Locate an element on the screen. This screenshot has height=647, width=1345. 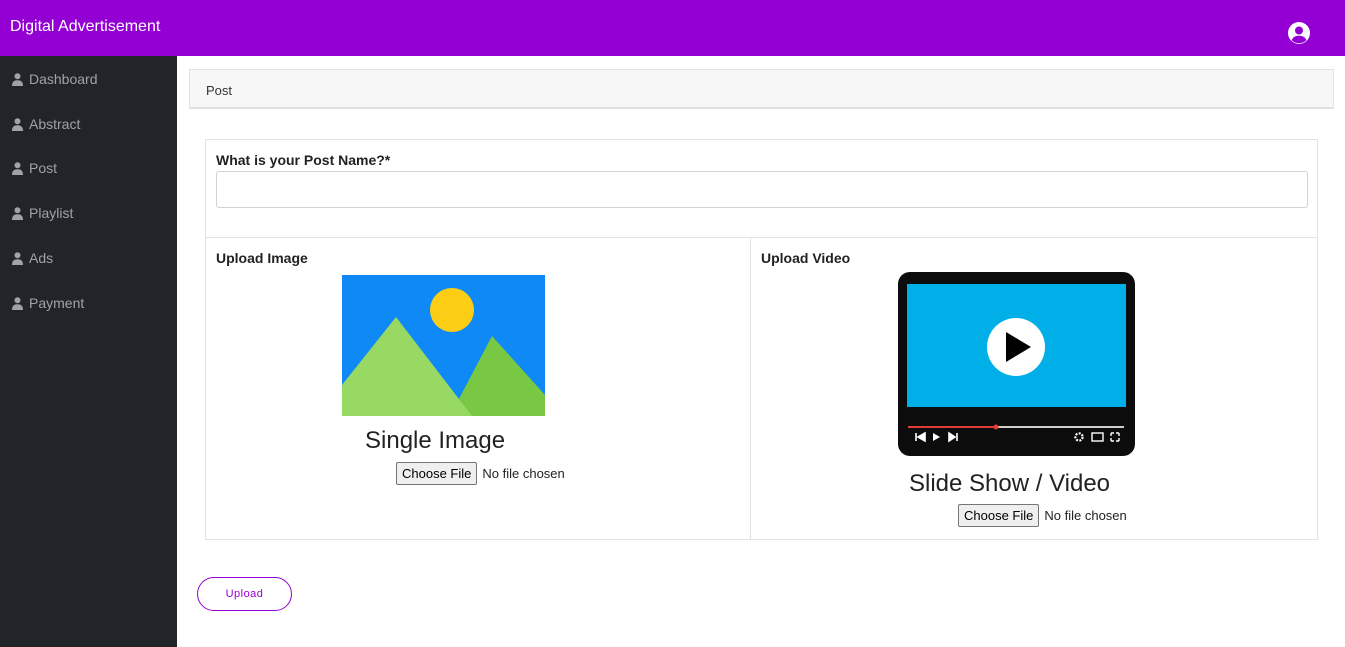
sidebar-item-ads: Ads is located at coordinates (92, 258).